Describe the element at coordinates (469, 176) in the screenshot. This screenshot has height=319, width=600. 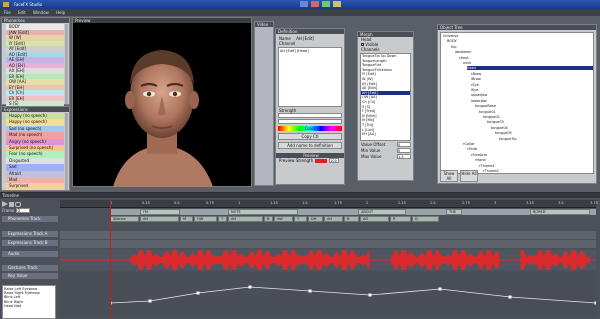
I see `hide-all-button: Hide All` at that location.